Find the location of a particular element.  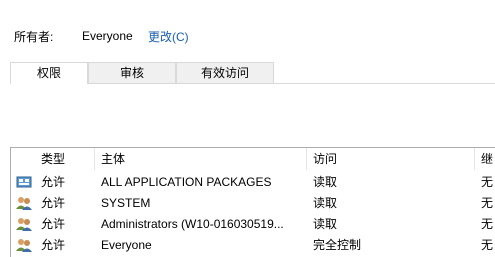

column-header-access: 访问 is located at coordinates (391, 159).